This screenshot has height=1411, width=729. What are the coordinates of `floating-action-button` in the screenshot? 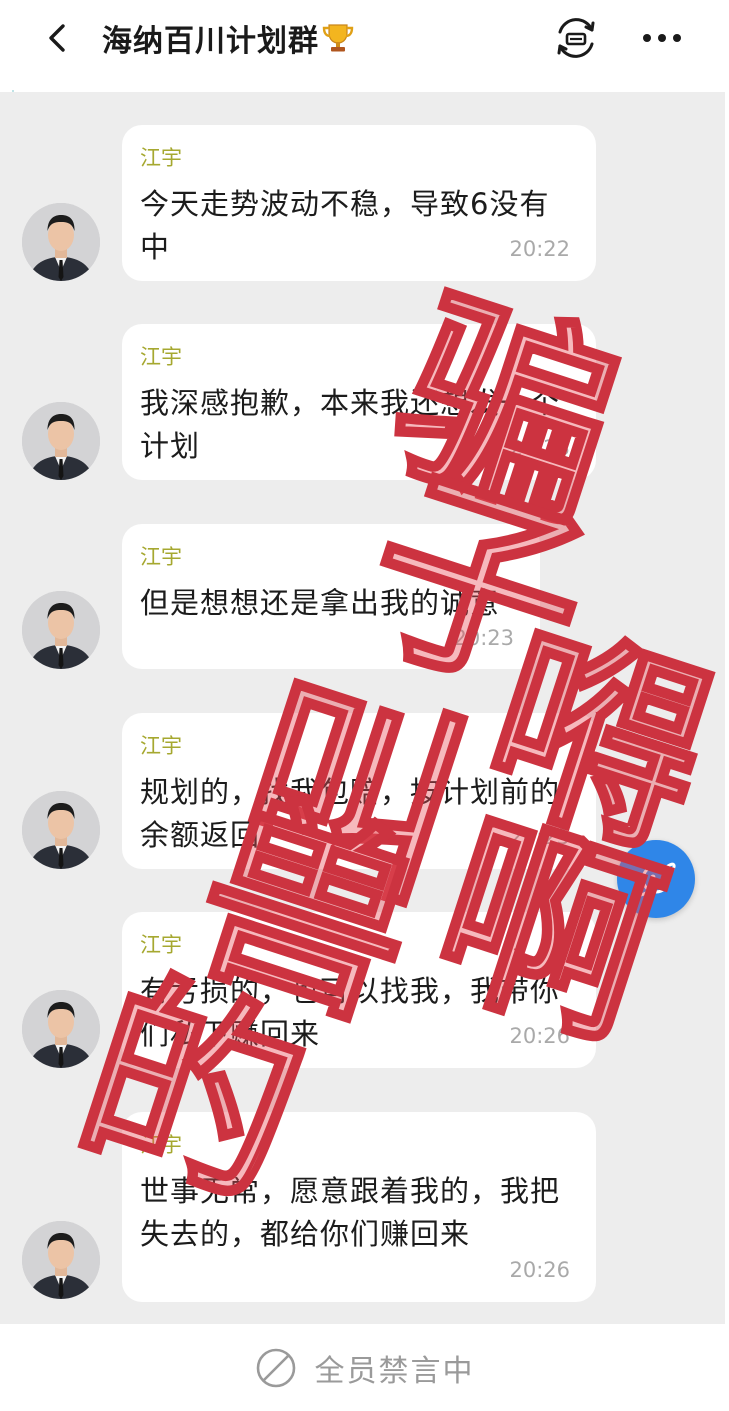 It's located at (656, 879).